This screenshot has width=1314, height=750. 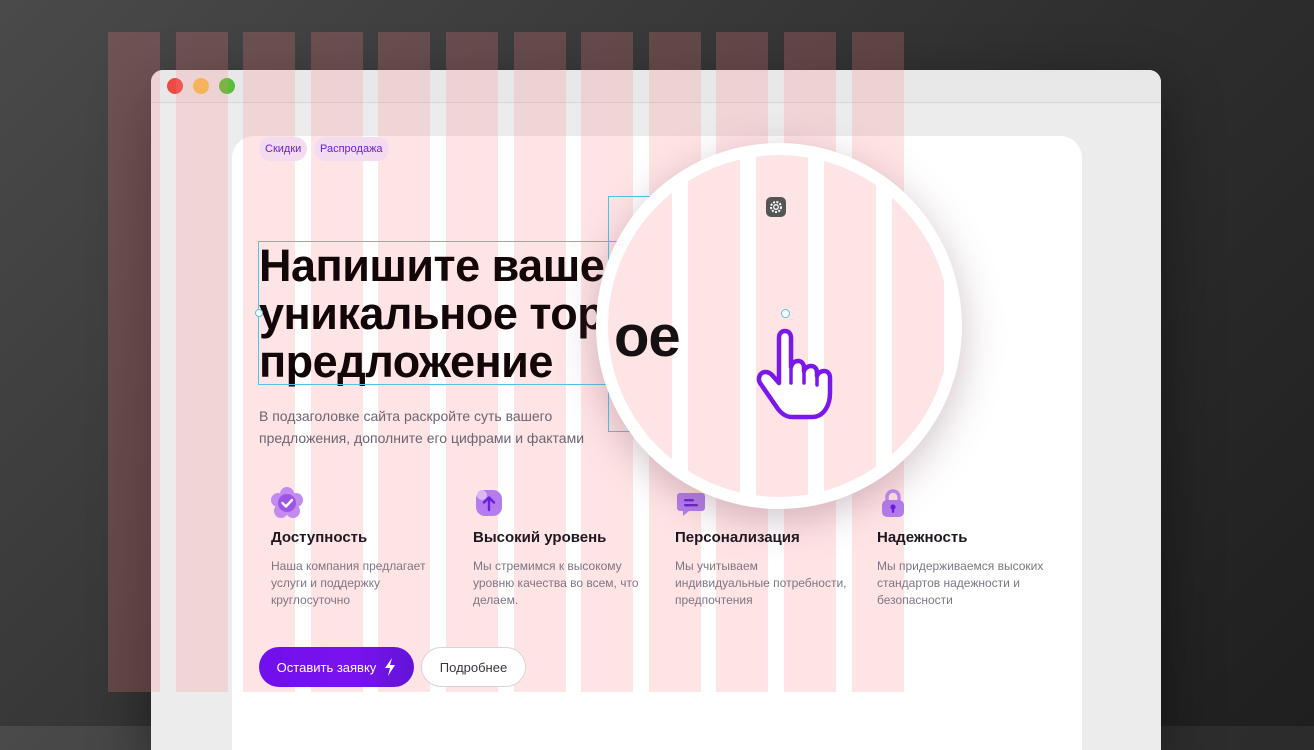 What do you see at coordinates (287, 502) in the screenshot?
I see `flower-check-icon` at bounding box center [287, 502].